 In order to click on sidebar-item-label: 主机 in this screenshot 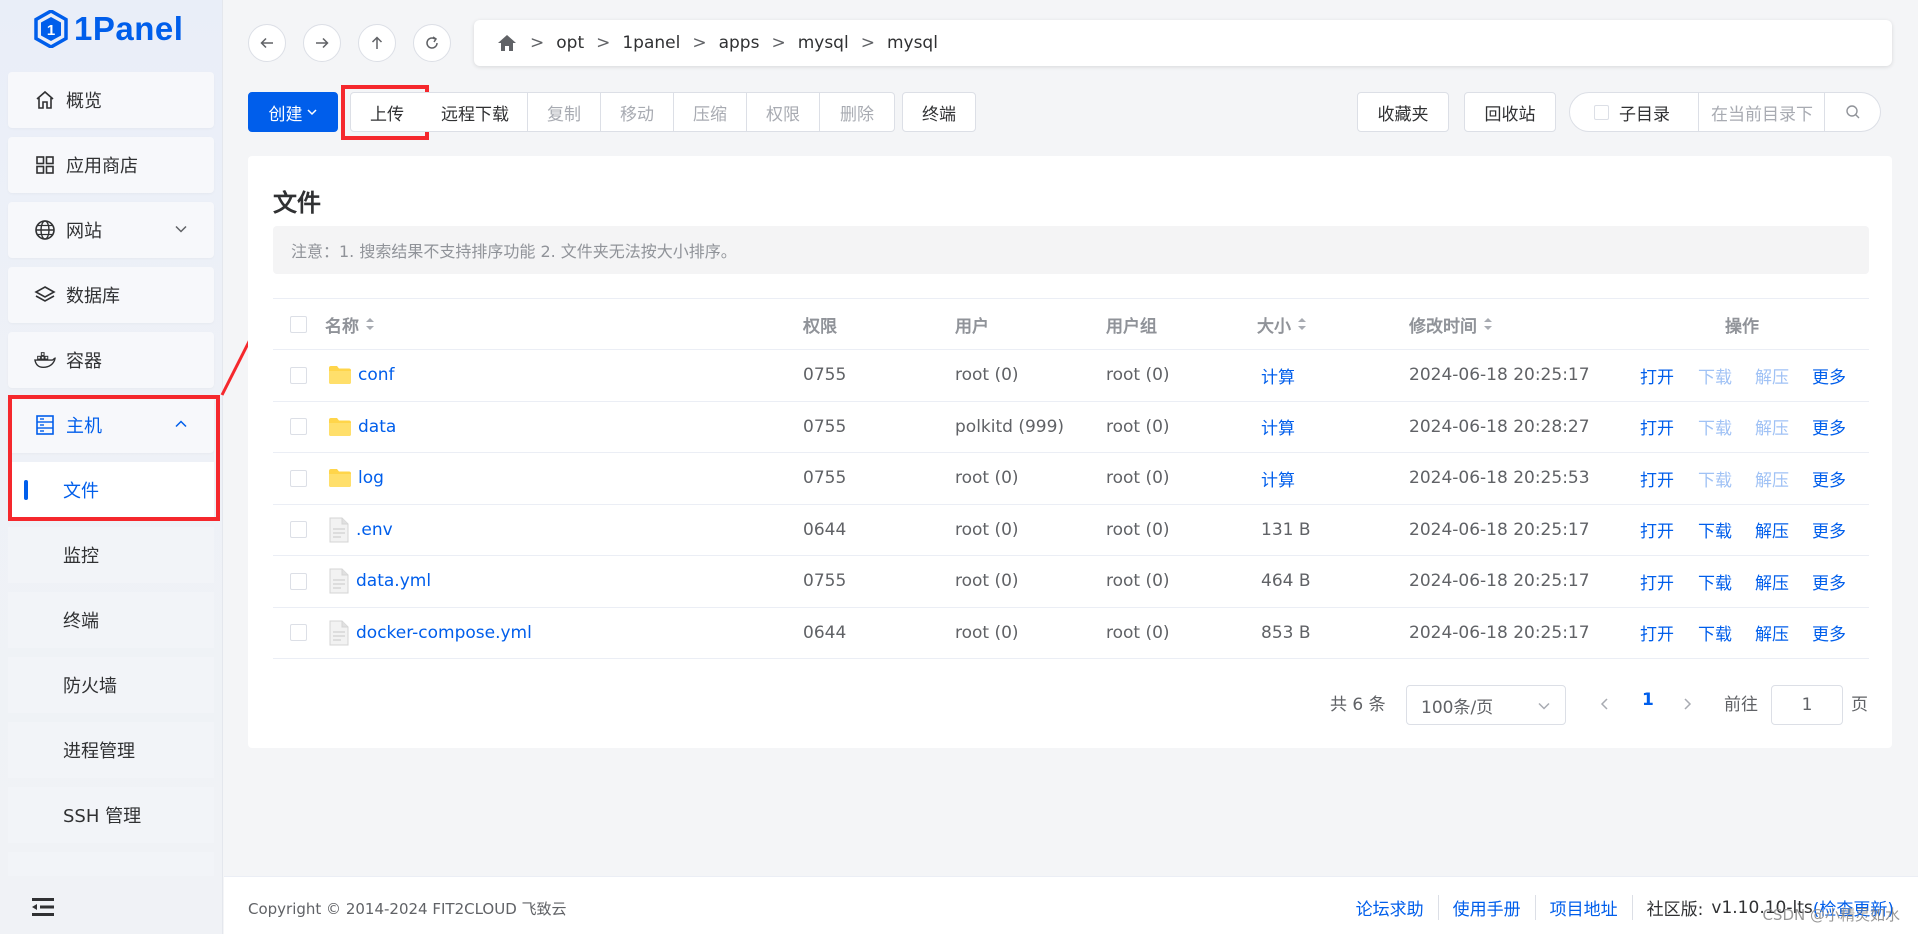, I will do `click(84, 426)`.